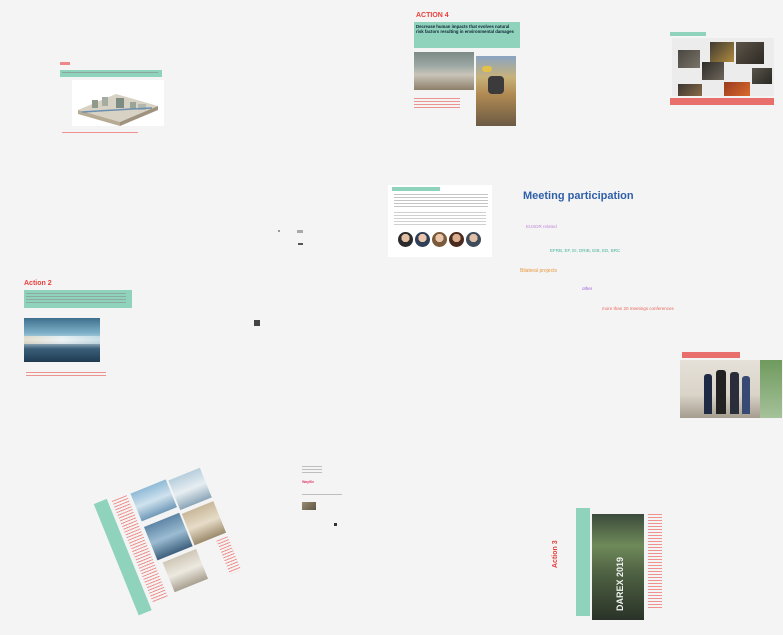  Describe the element at coordinates (444, 71) in the screenshot. I see `action4-flood-photo` at that location.